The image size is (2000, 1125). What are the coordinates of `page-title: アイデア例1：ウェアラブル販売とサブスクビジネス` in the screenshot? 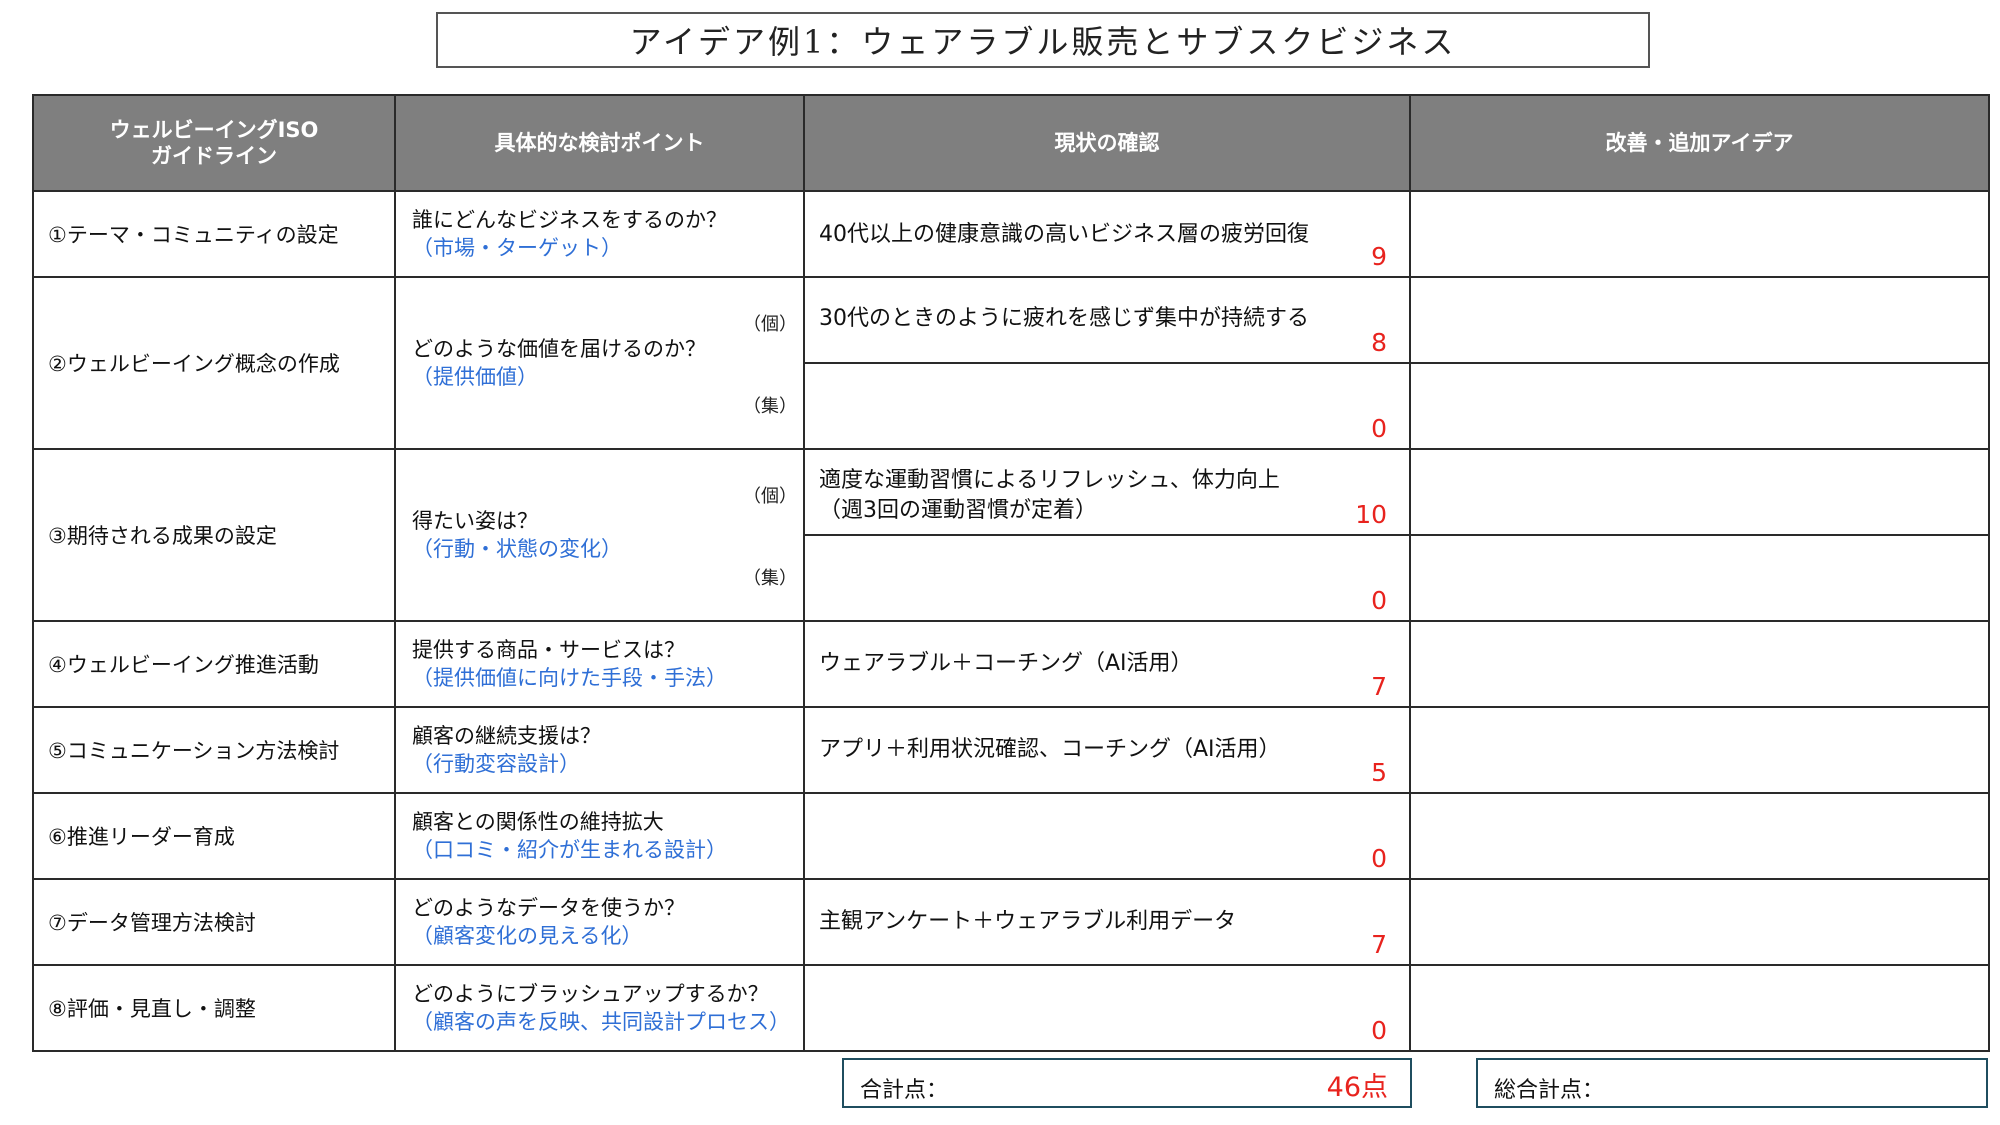 It's located at (1043, 40).